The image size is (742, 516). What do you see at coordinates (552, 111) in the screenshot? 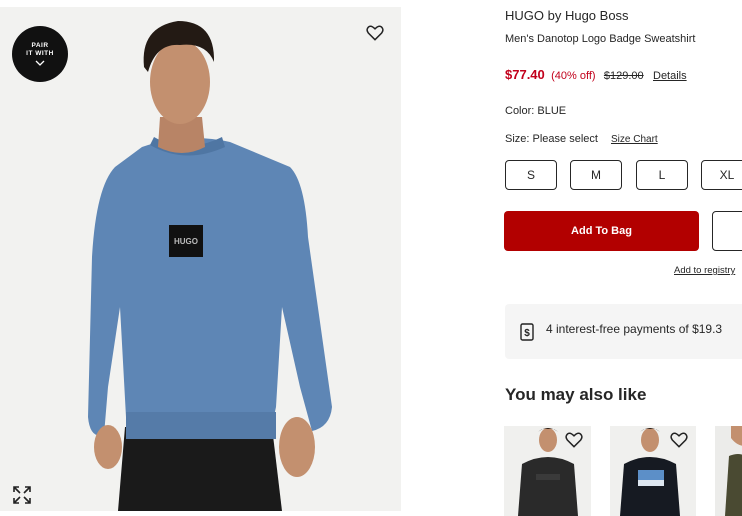
I see `color-value: BLUE` at bounding box center [552, 111].